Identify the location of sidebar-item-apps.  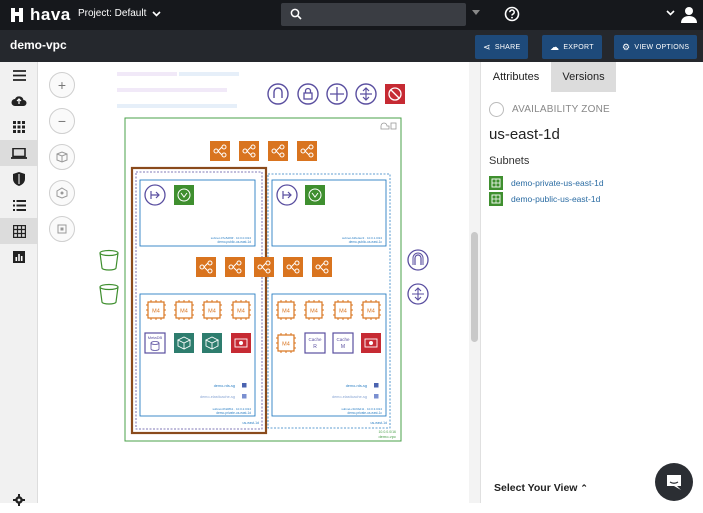
(19, 127).